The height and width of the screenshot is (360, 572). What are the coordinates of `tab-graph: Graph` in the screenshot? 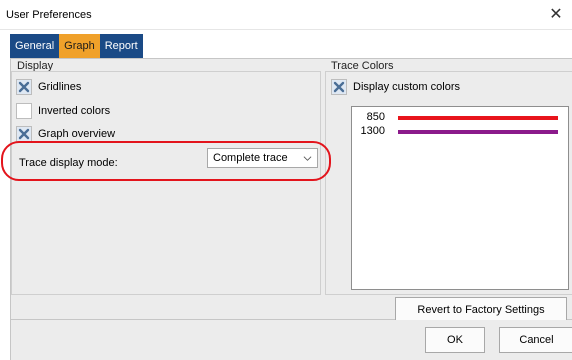 It's located at (79, 46).